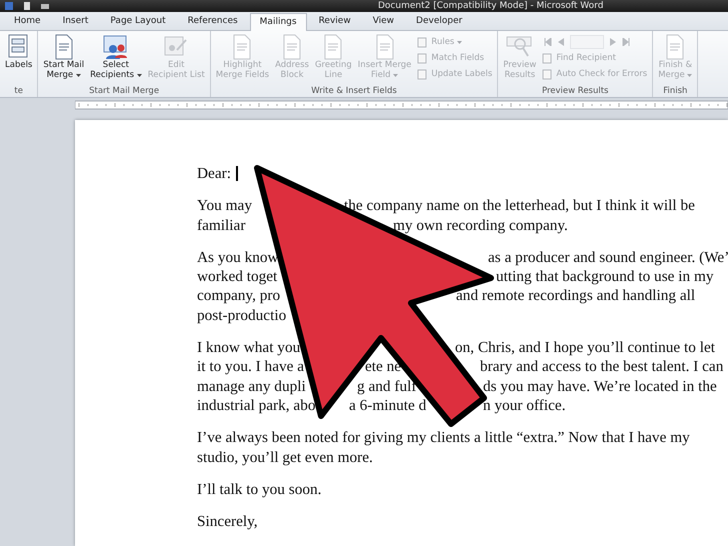  What do you see at coordinates (354, 91) in the screenshot?
I see `group-label: Write & Insert Fields` at bounding box center [354, 91].